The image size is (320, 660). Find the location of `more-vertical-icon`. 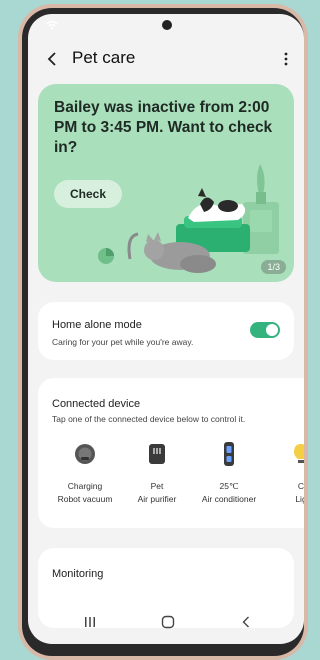

more-vertical-icon is located at coordinates (286, 59).